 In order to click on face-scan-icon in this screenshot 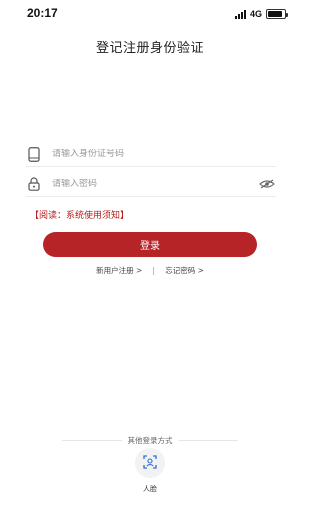, I will do `click(150, 463)`.